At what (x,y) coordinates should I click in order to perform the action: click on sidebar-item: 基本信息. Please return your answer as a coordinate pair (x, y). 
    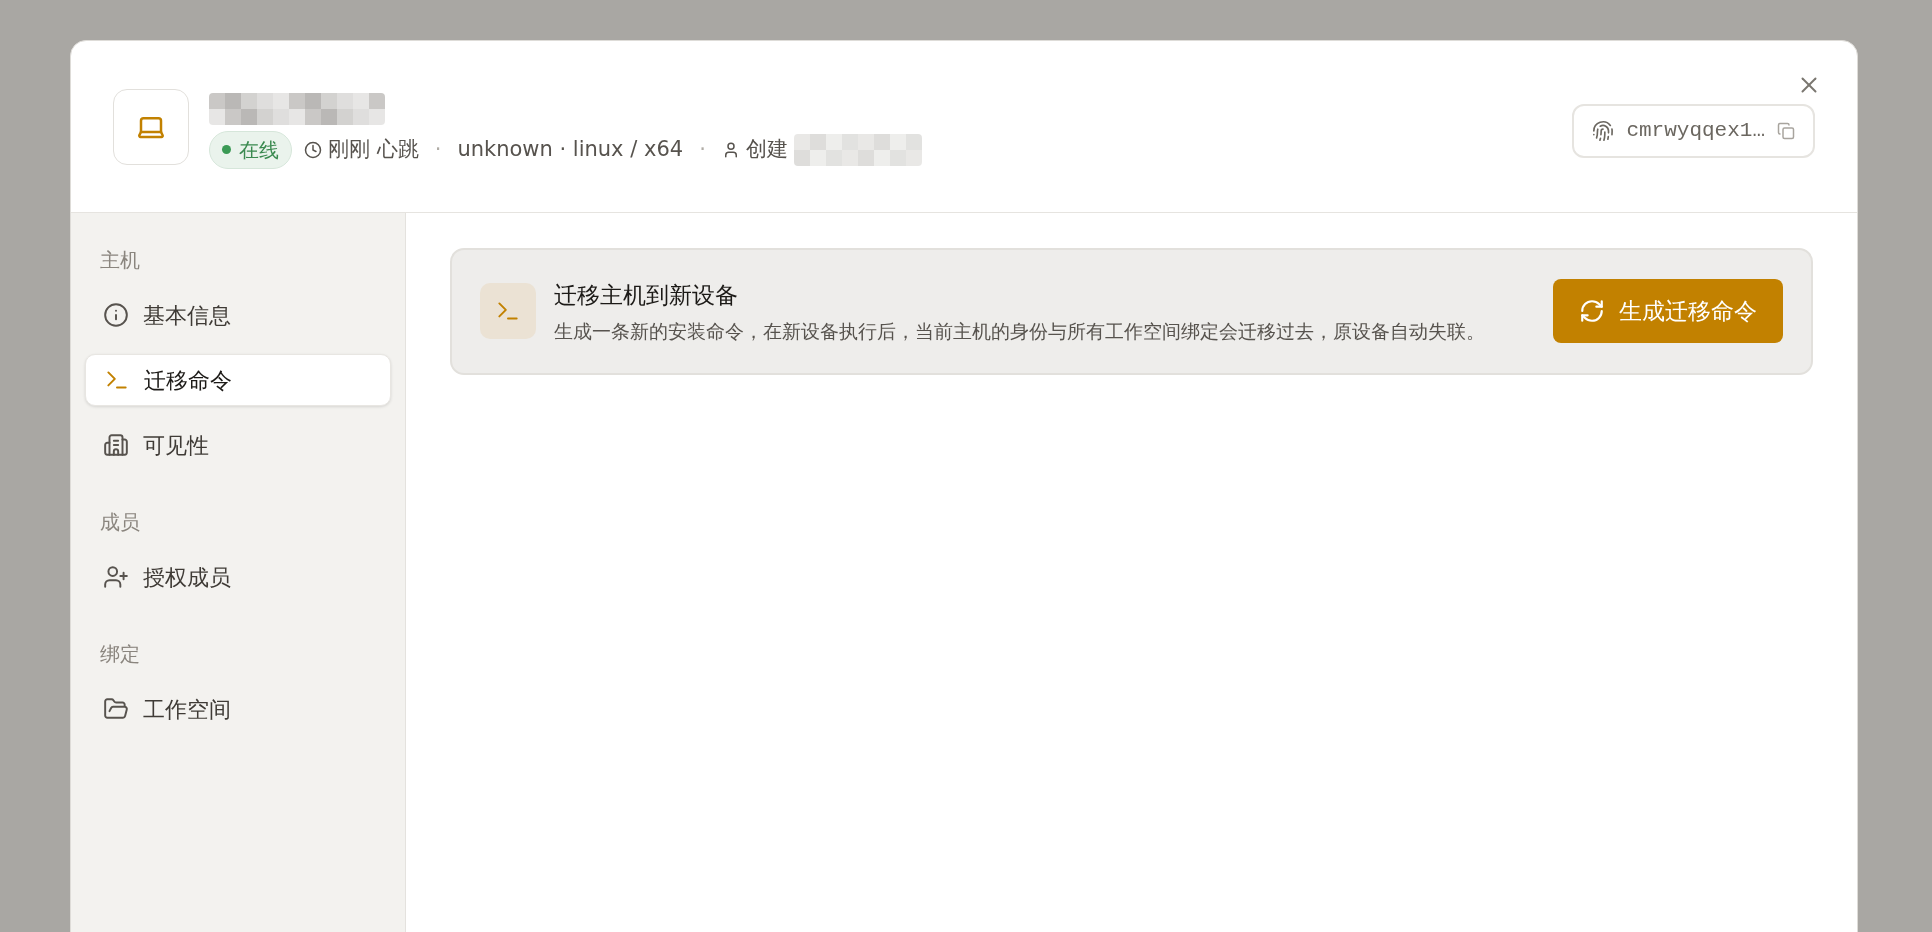
    Looking at the image, I should click on (238, 315).